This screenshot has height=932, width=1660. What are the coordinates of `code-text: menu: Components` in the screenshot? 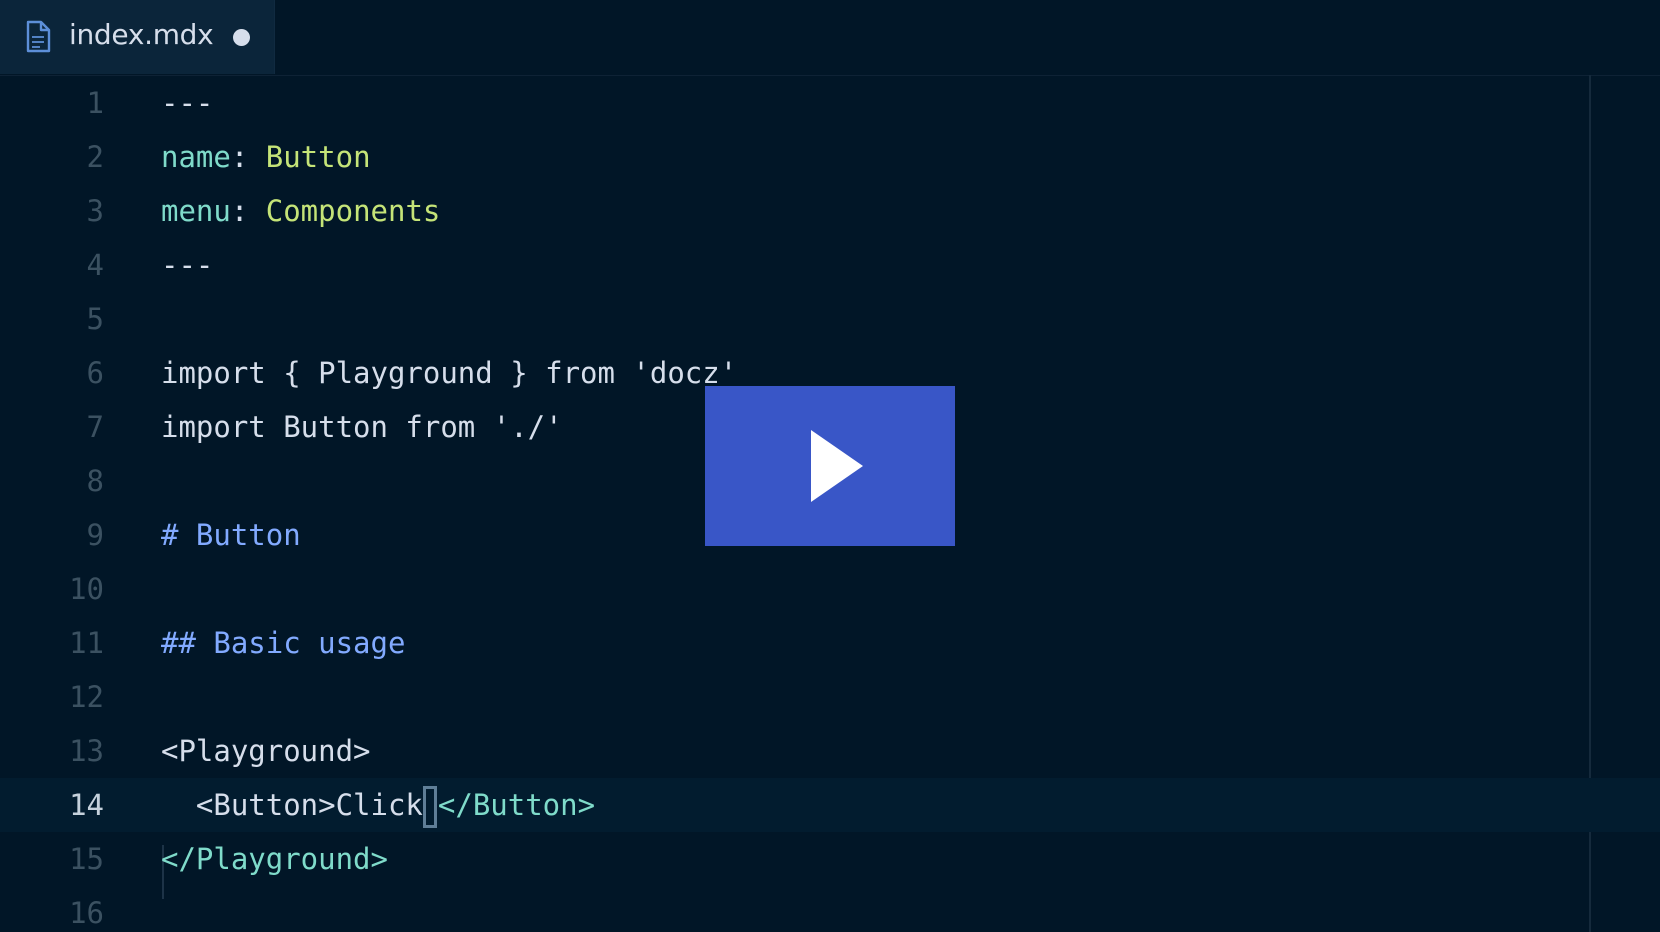 It's located at (300, 211).